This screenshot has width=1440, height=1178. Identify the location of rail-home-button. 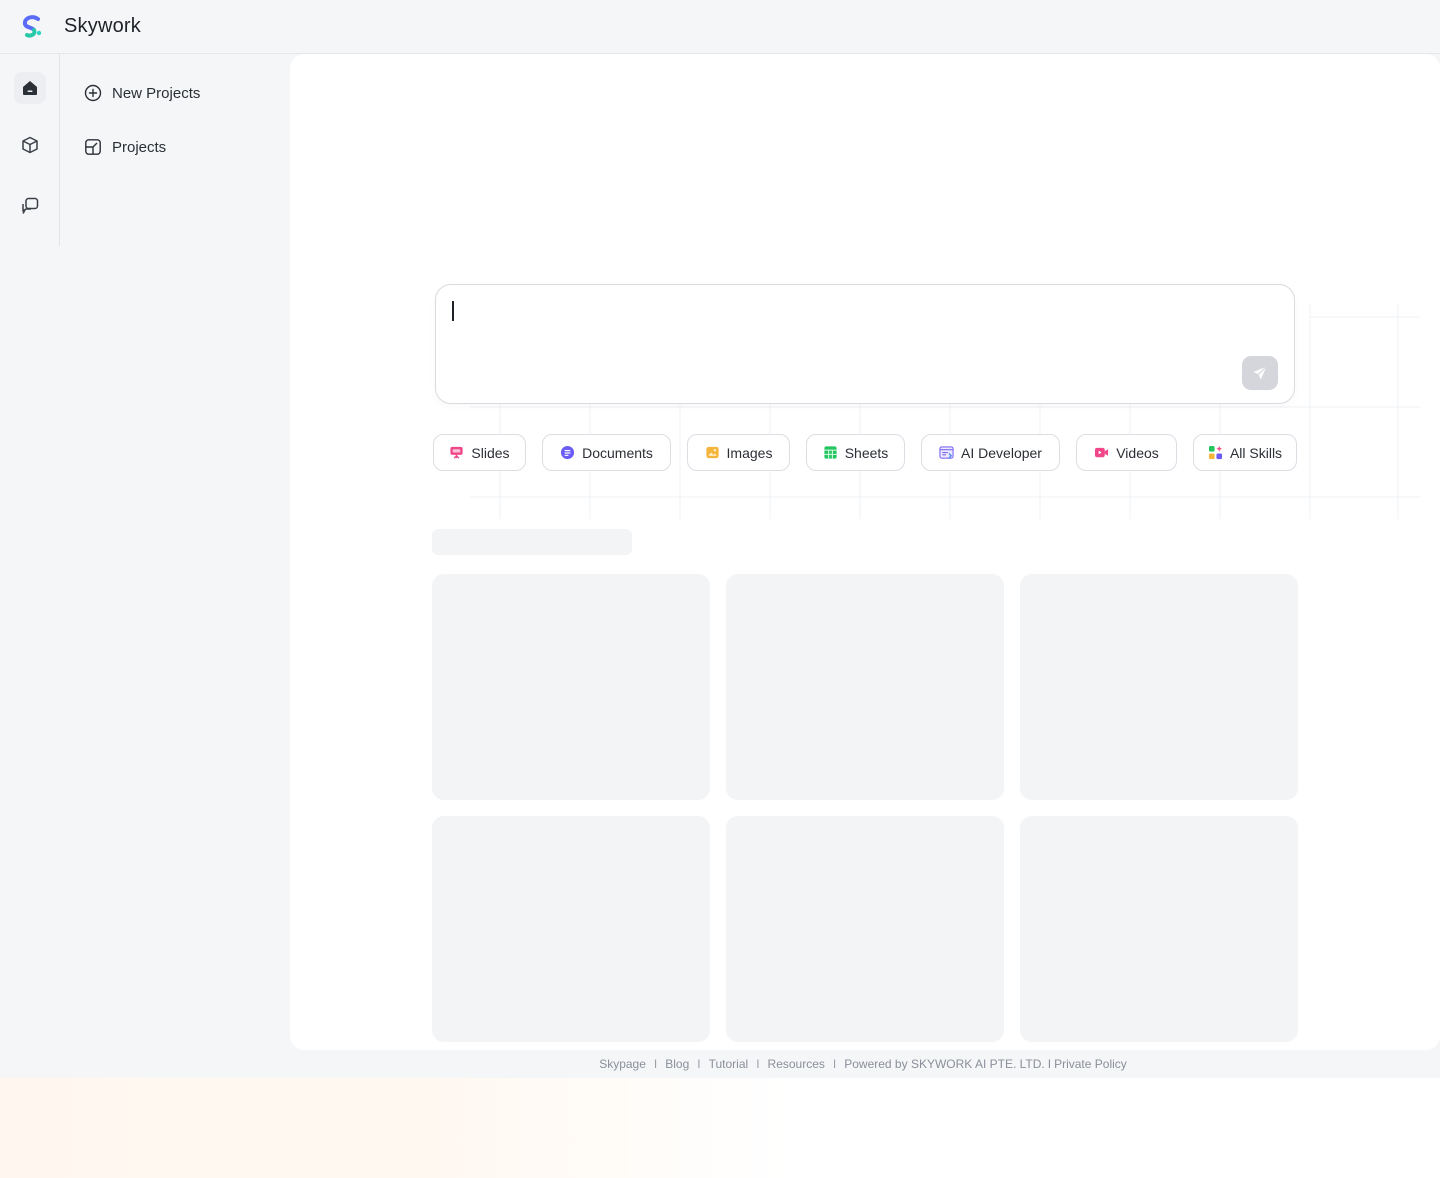
(30, 88).